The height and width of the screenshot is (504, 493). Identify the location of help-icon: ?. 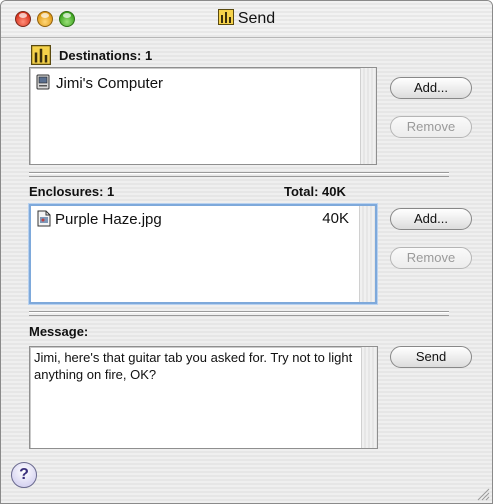
(24, 474).